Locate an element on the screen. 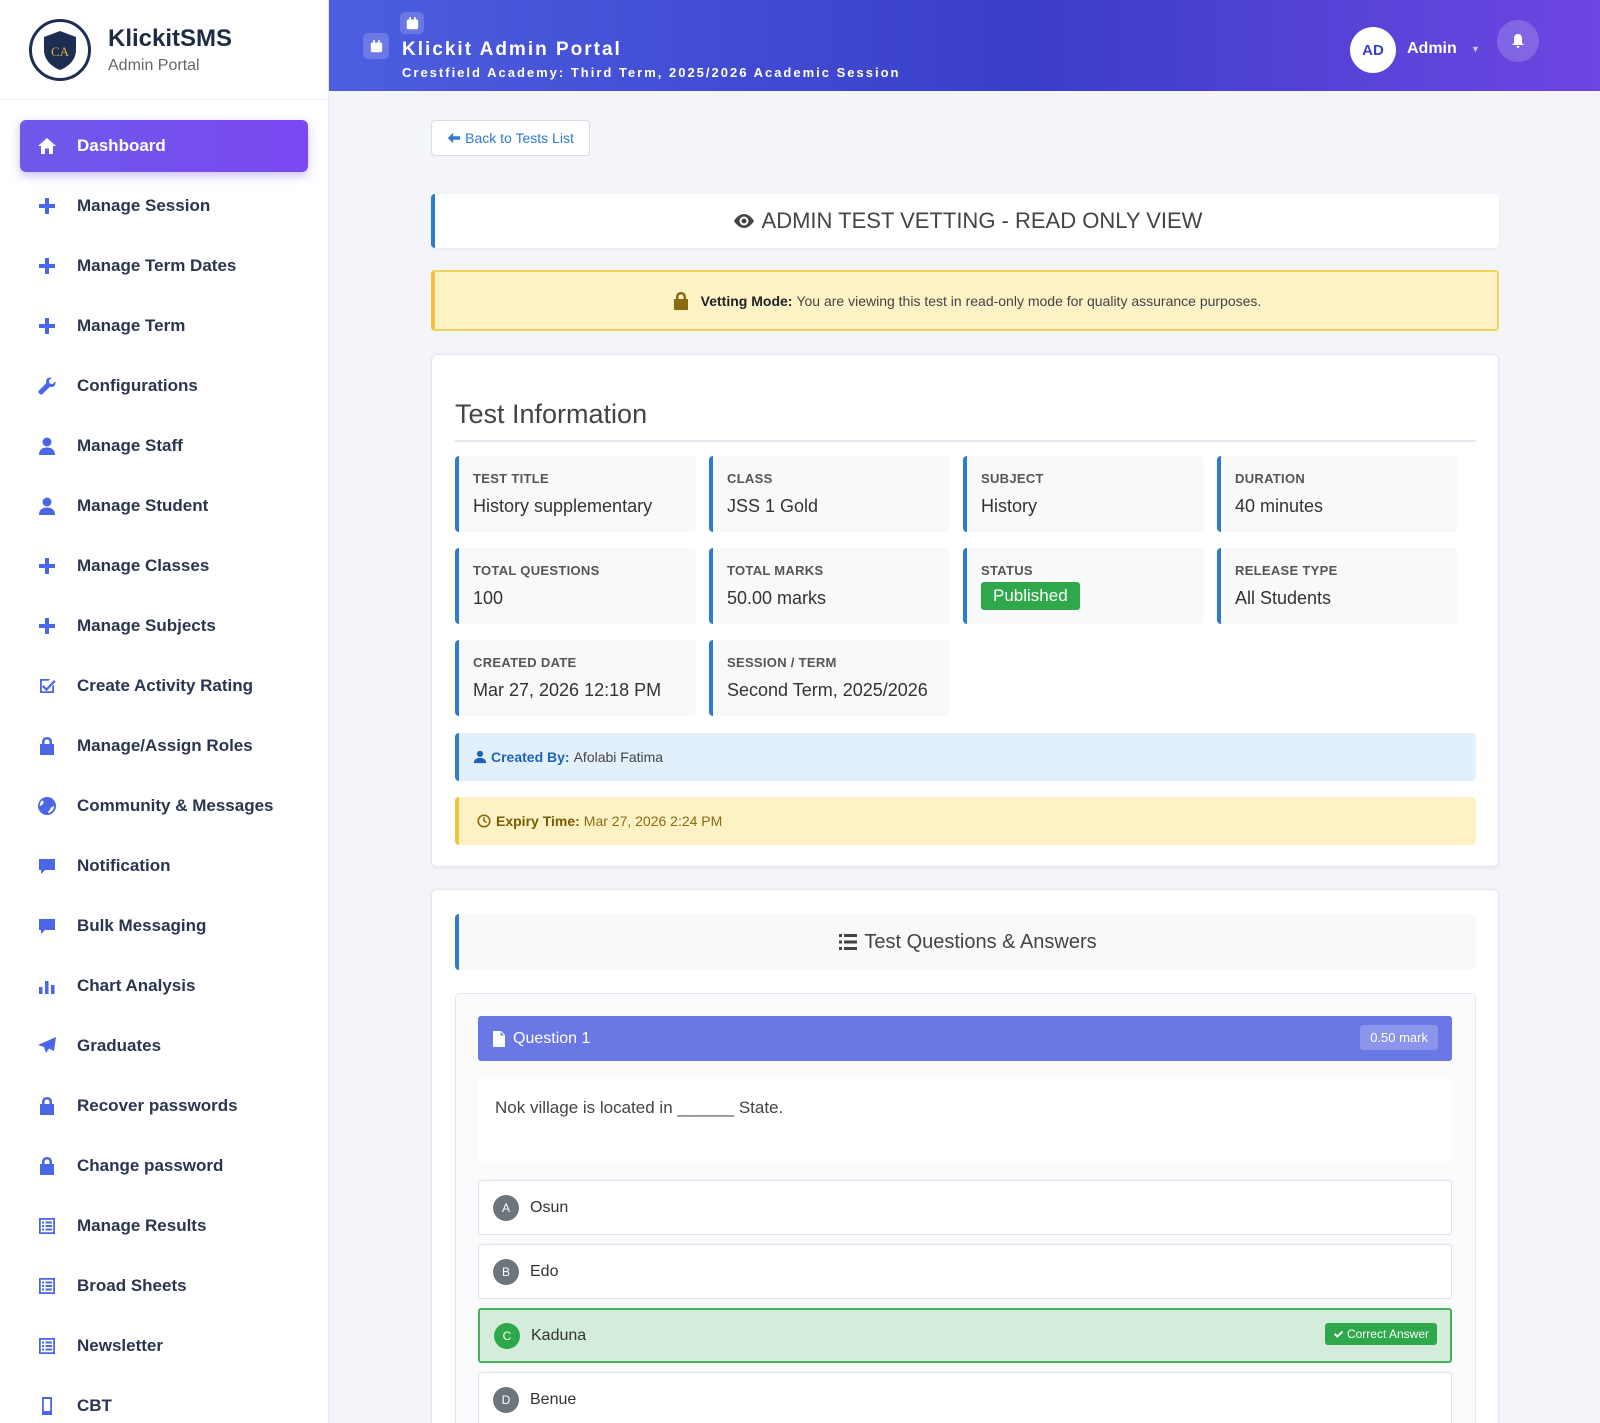 The height and width of the screenshot is (1423, 1600). info-tile-total-questions: TOTAL QUESTIONS 100 is located at coordinates (575, 586).